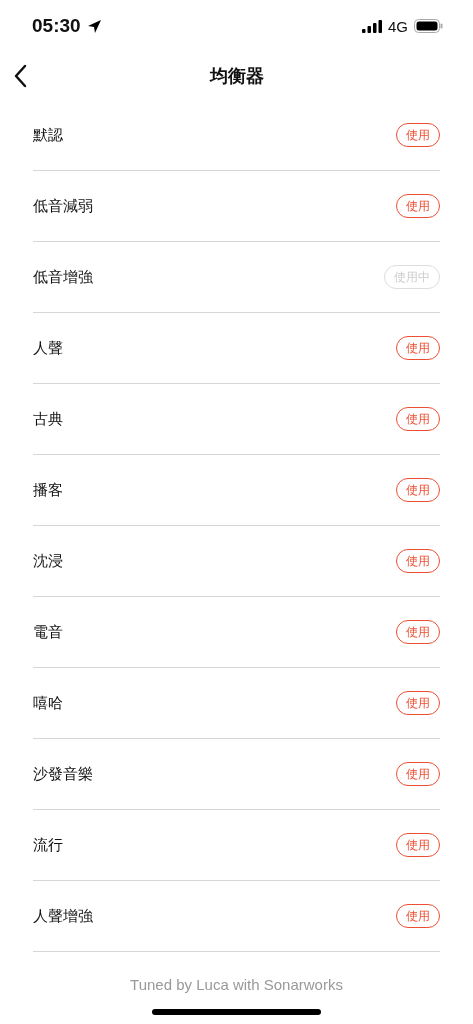 This screenshot has height=1024, width=473. I want to click on preset-name: 嘻哈, so click(48, 703).